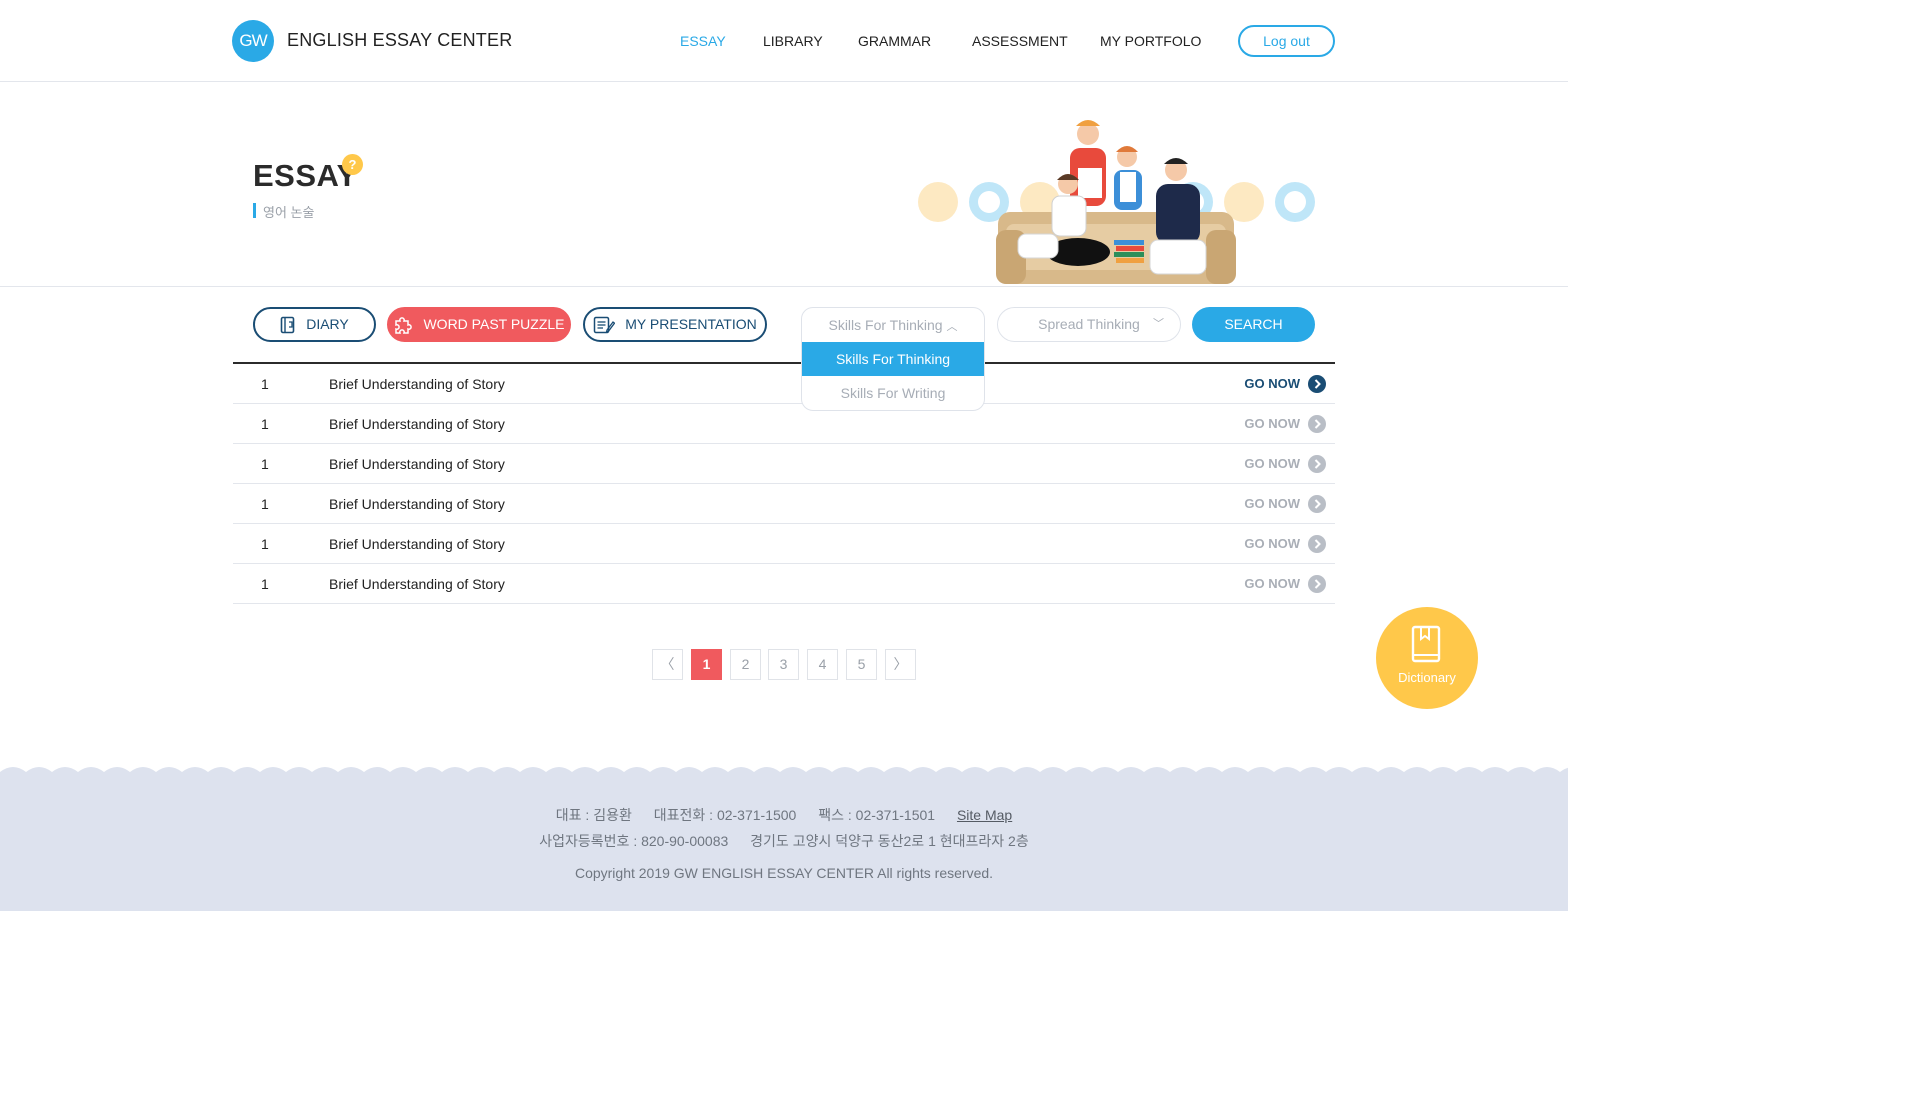  Describe the element at coordinates (593, 815) in the screenshot. I see `footer-ceo: 대표 : 김용환` at that location.